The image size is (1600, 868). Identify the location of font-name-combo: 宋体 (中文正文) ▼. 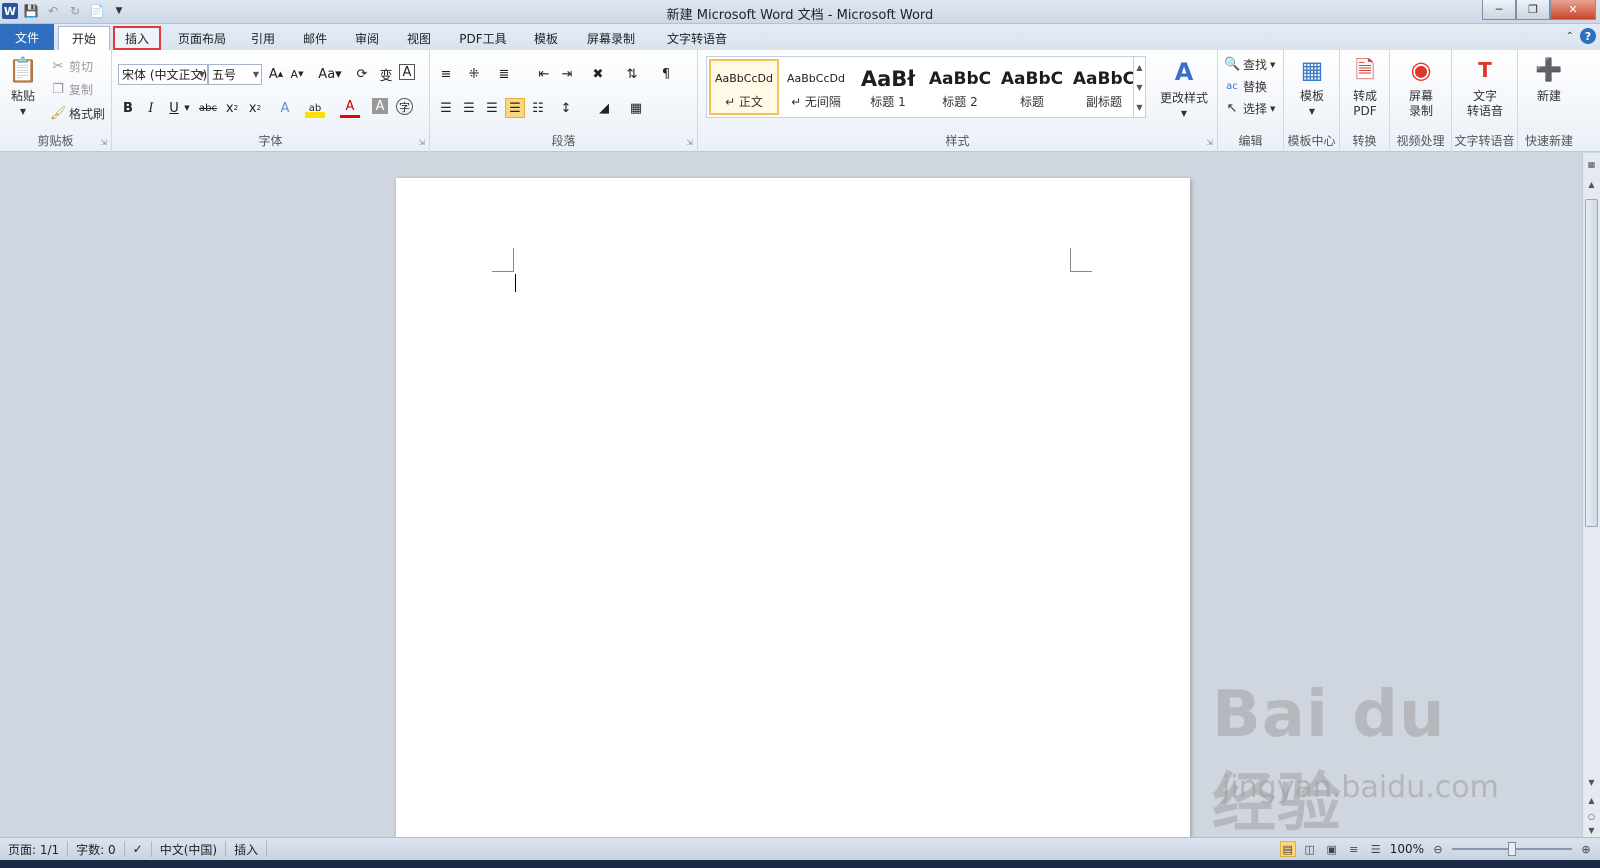
(163, 74).